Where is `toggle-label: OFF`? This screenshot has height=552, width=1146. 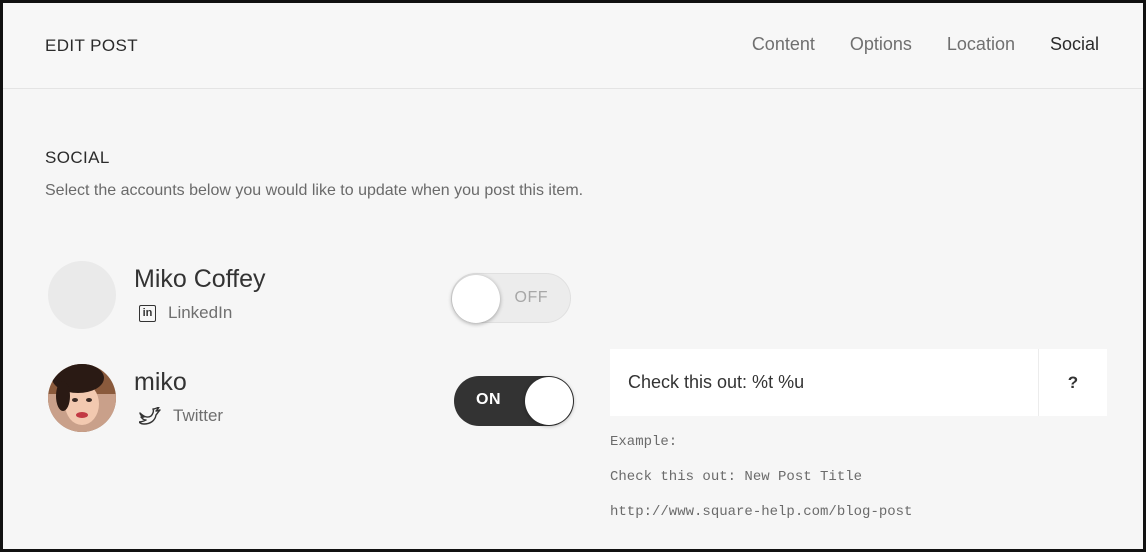
toggle-label: OFF is located at coordinates (531, 297).